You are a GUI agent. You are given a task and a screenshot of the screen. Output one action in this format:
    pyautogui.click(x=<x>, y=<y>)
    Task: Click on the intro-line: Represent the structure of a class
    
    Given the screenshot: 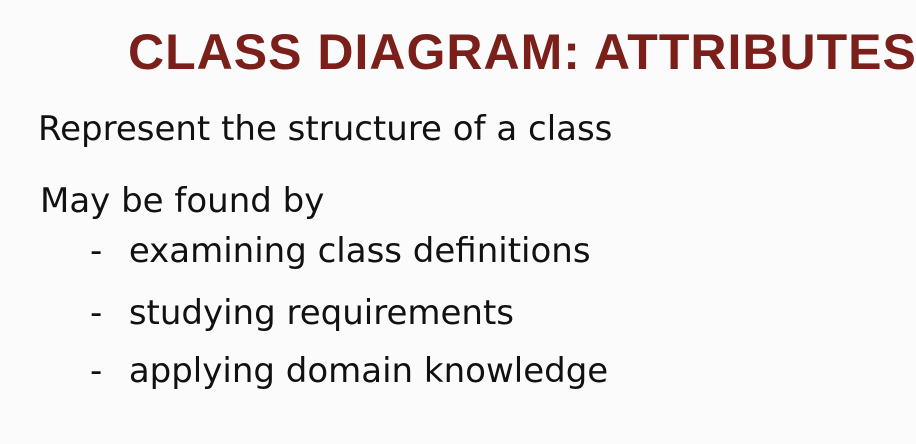 What is the action you would take?
    pyautogui.click(x=325, y=129)
    